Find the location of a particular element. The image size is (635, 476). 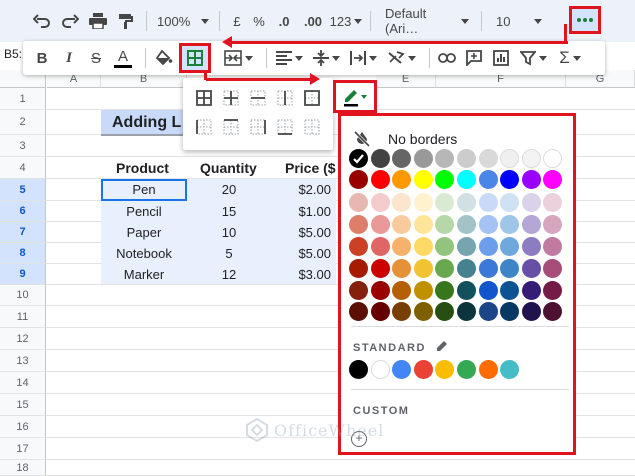

header-price: Price ($ is located at coordinates (311, 168).